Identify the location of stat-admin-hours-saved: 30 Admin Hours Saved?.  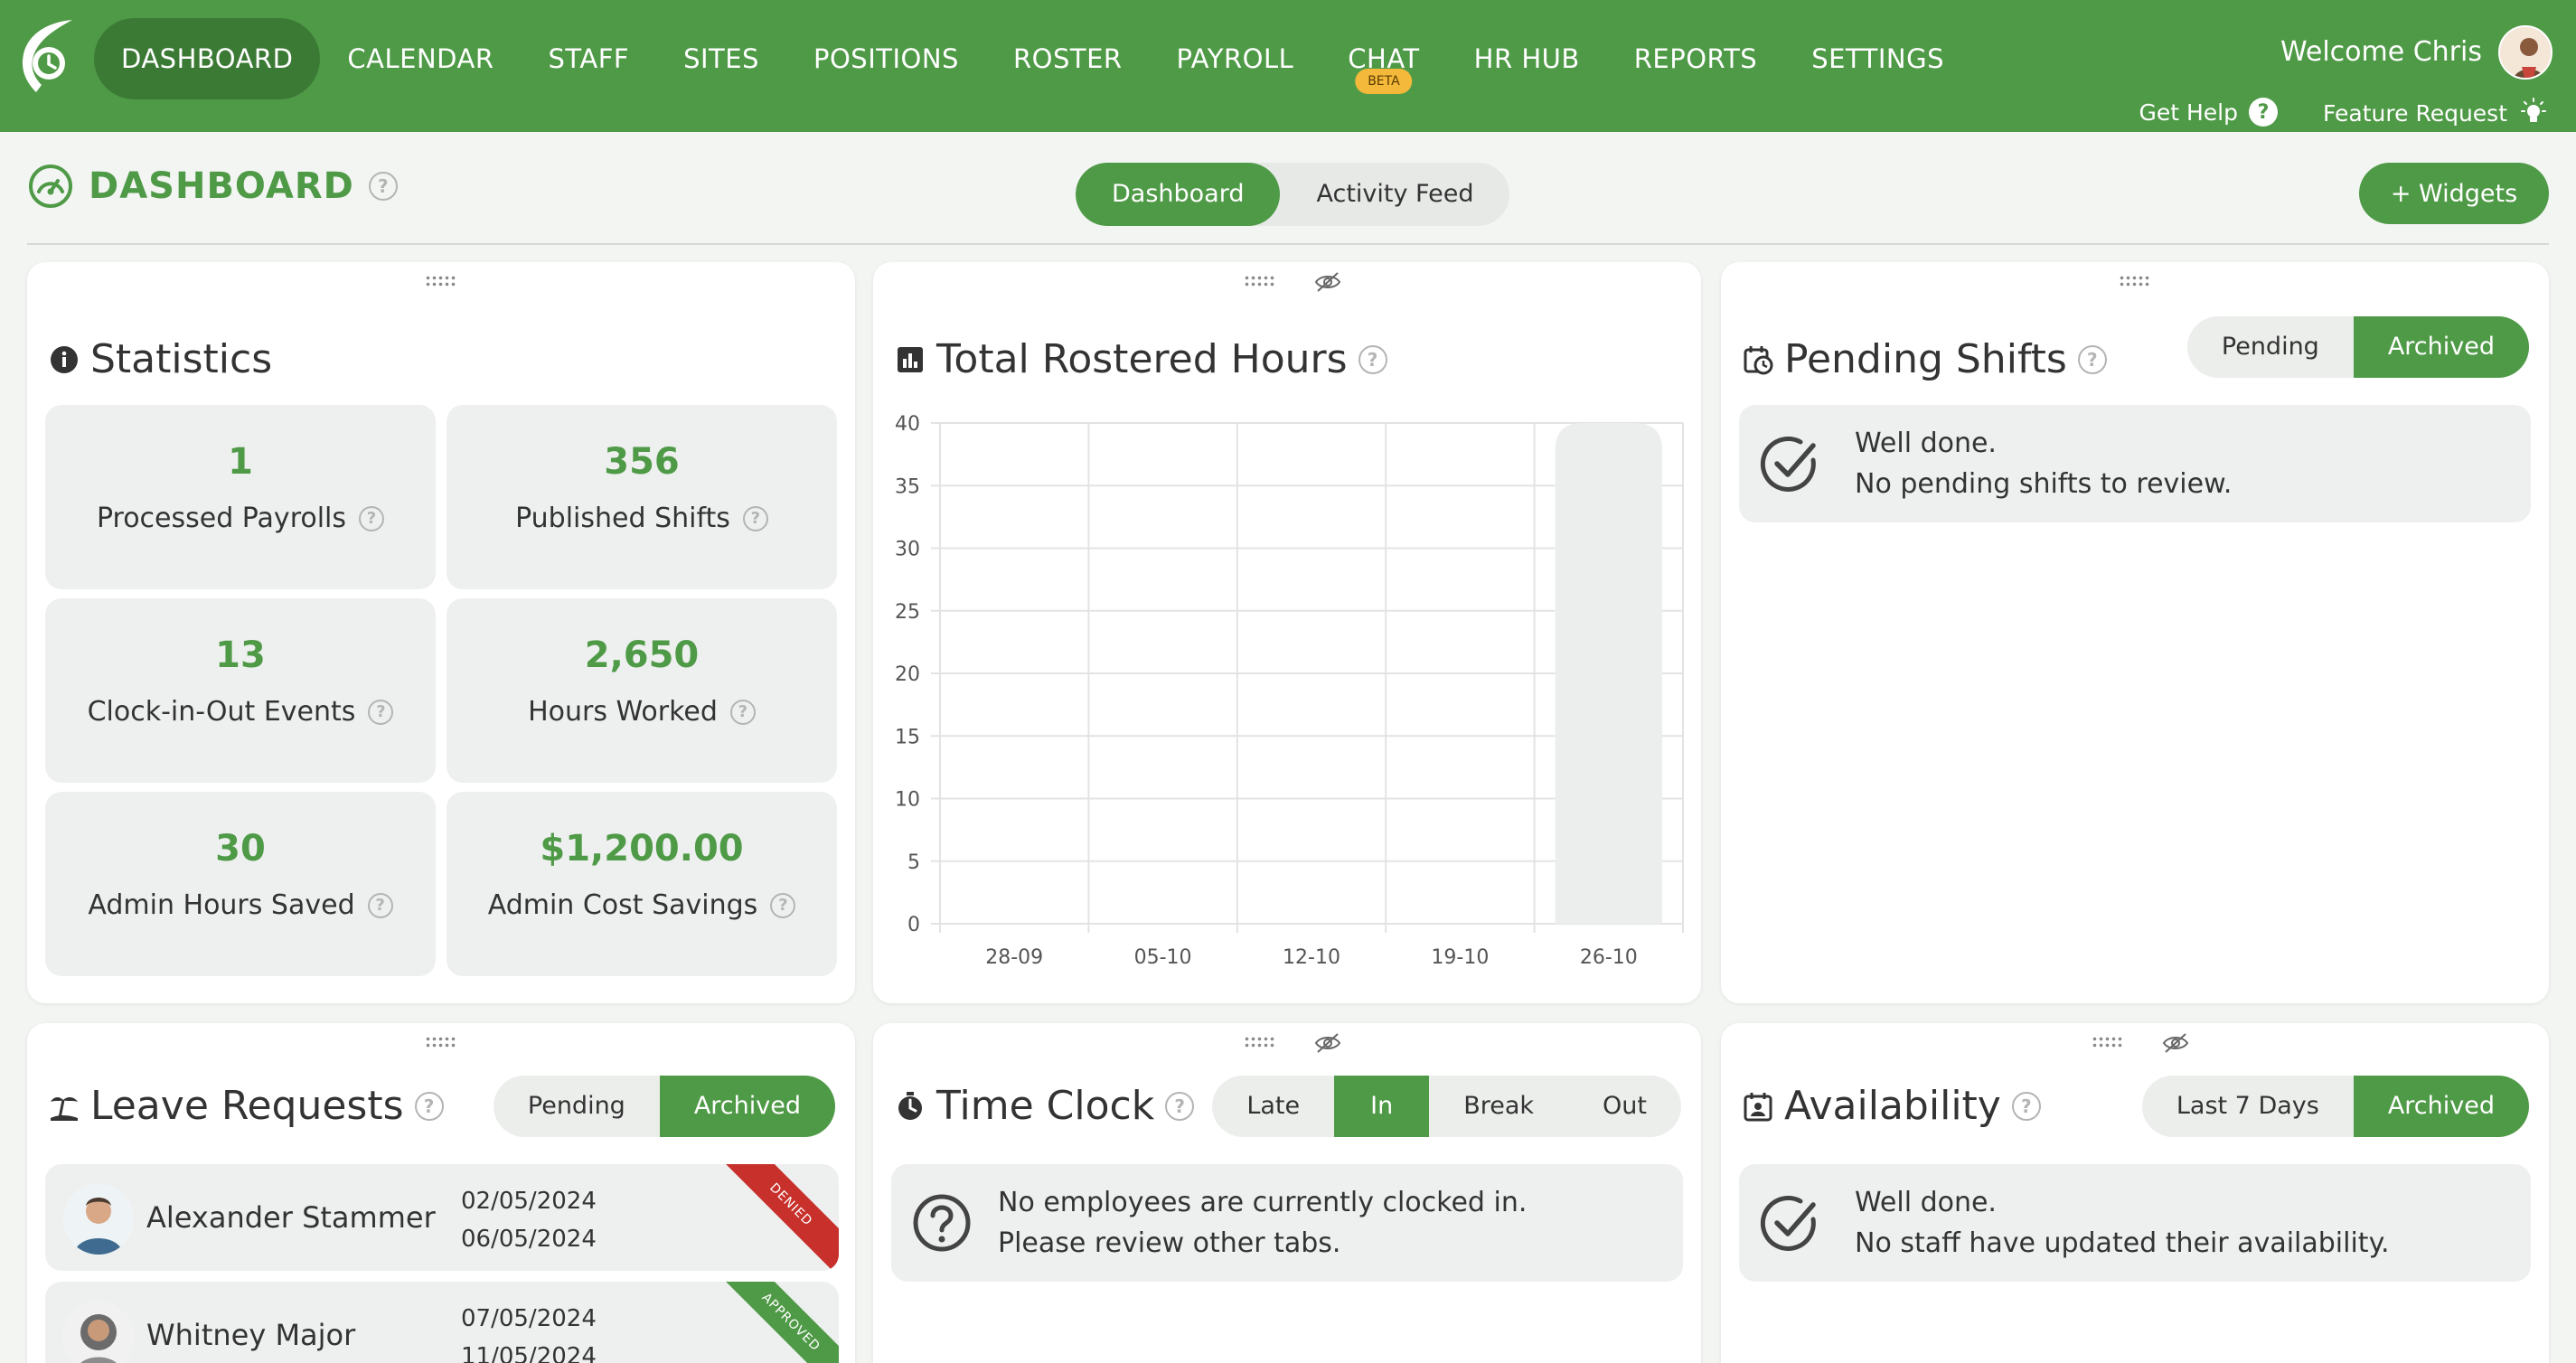
(240, 884).